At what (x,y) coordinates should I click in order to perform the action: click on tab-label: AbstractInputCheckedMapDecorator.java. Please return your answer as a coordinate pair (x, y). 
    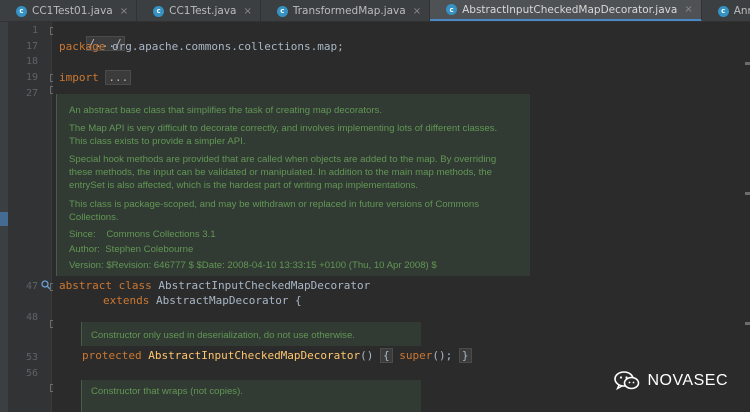
    Looking at the image, I should click on (570, 9).